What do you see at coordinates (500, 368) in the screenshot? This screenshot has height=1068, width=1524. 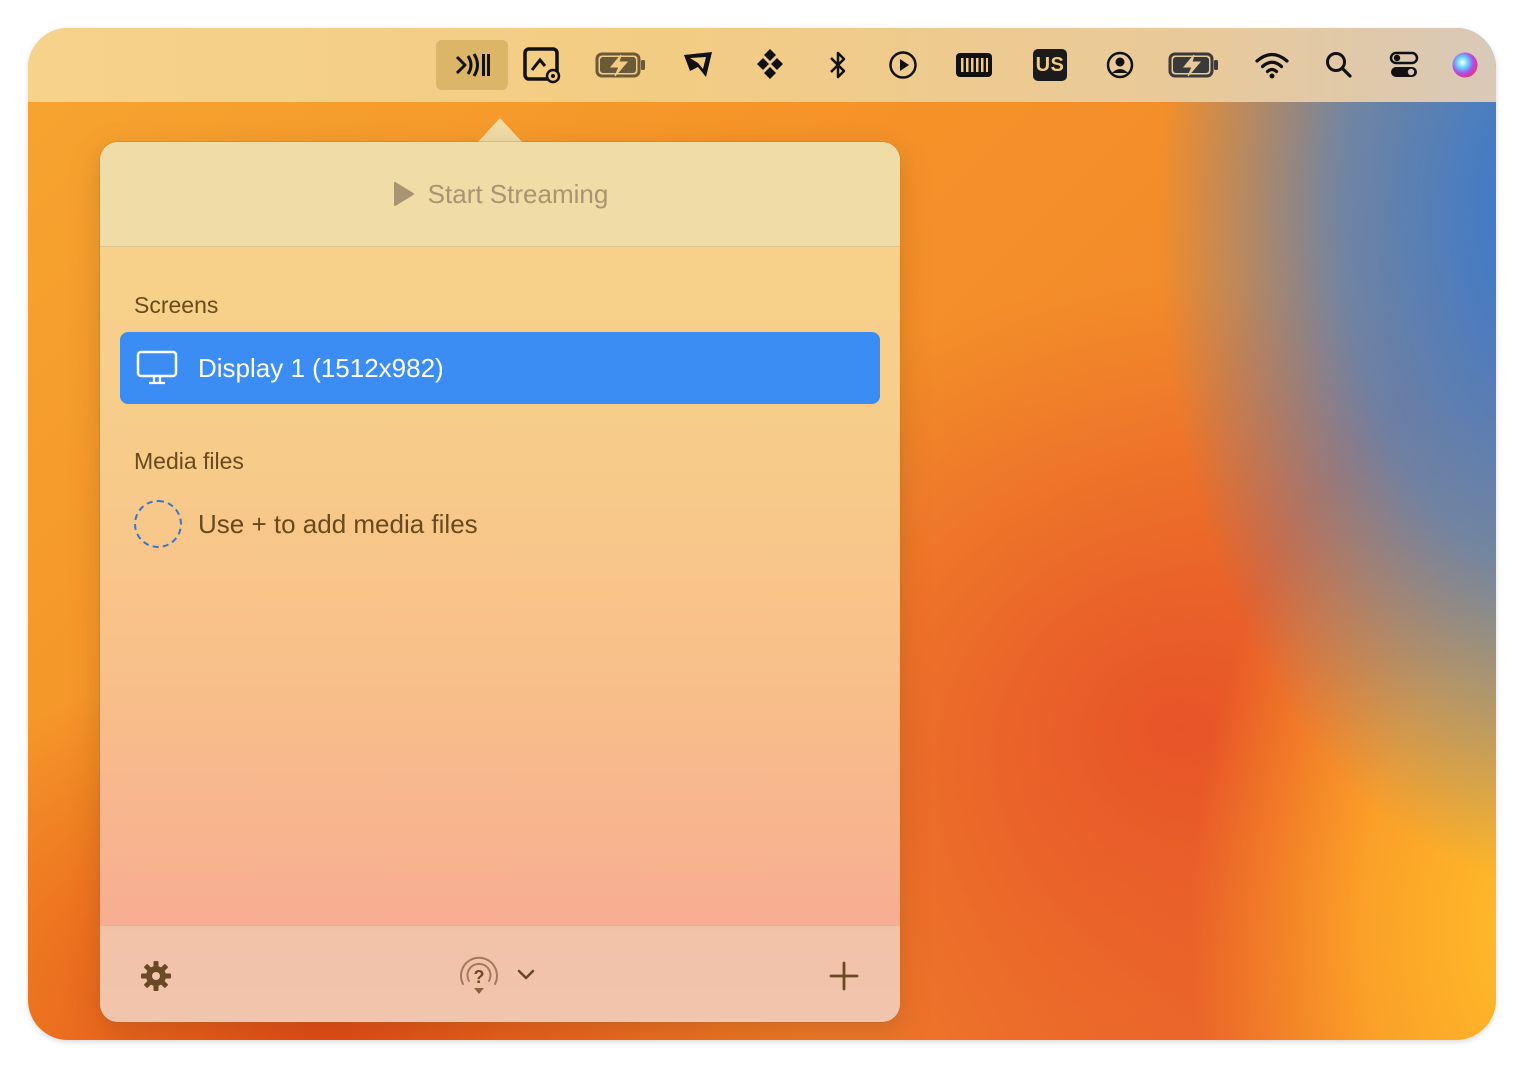 I see `screen-item-display-1: Display 1 (1512x982)` at bounding box center [500, 368].